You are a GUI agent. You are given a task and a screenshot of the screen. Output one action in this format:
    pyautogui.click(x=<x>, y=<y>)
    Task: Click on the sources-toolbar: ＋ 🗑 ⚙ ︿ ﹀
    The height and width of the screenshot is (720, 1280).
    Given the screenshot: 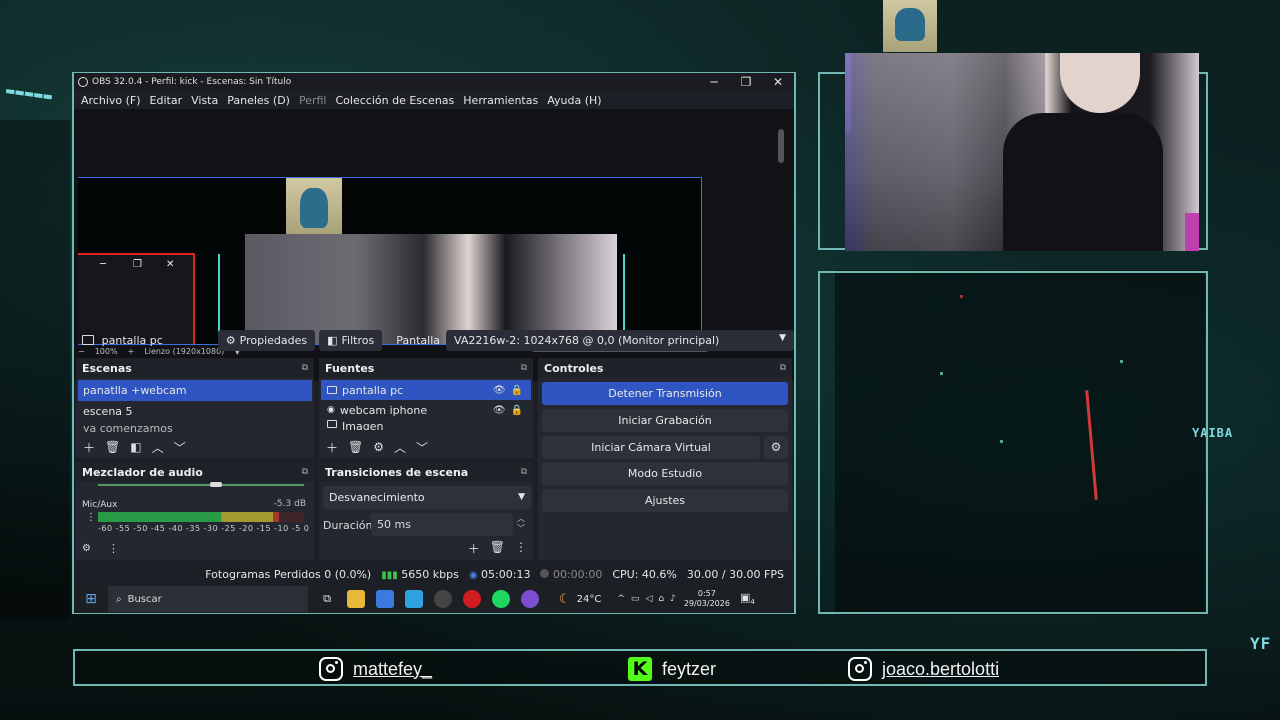 What is the action you would take?
    pyautogui.click(x=373, y=447)
    